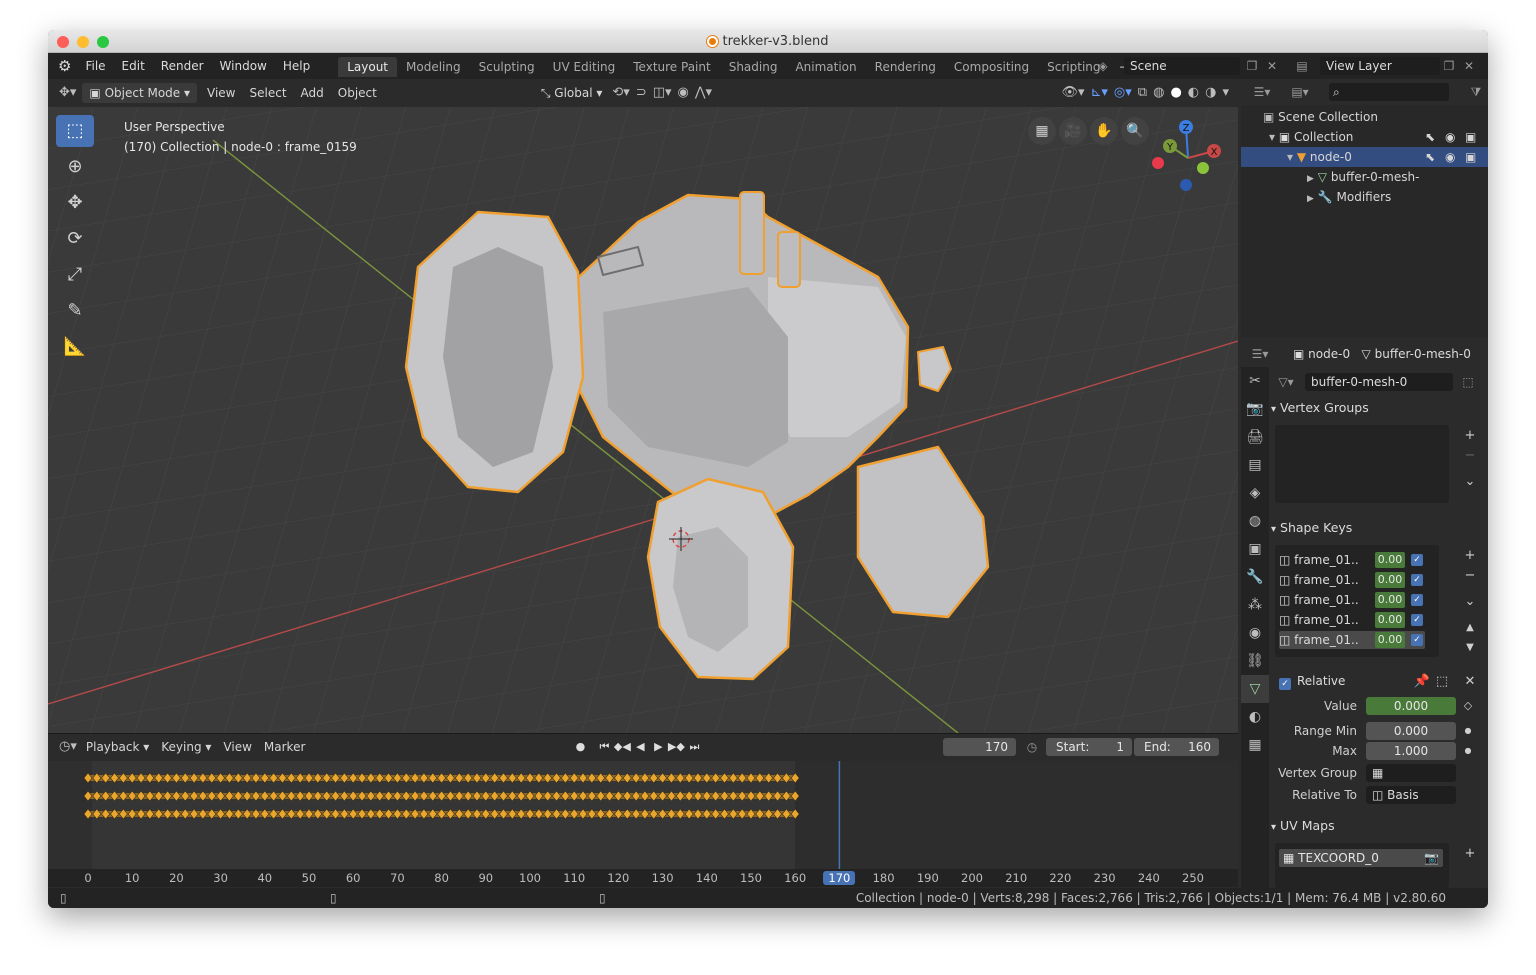 The height and width of the screenshot is (975, 1536). Describe the element at coordinates (1255, 549) in the screenshot. I see `object-tab-icon: ▣` at that location.